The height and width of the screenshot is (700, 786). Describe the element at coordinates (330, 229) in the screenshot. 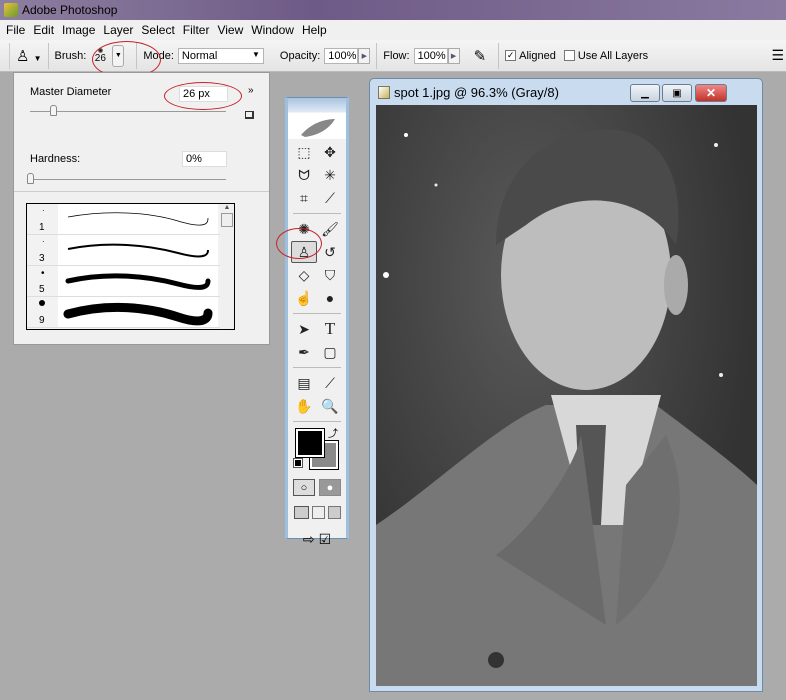

I see `brush-tool-icon: 🖌` at that location.